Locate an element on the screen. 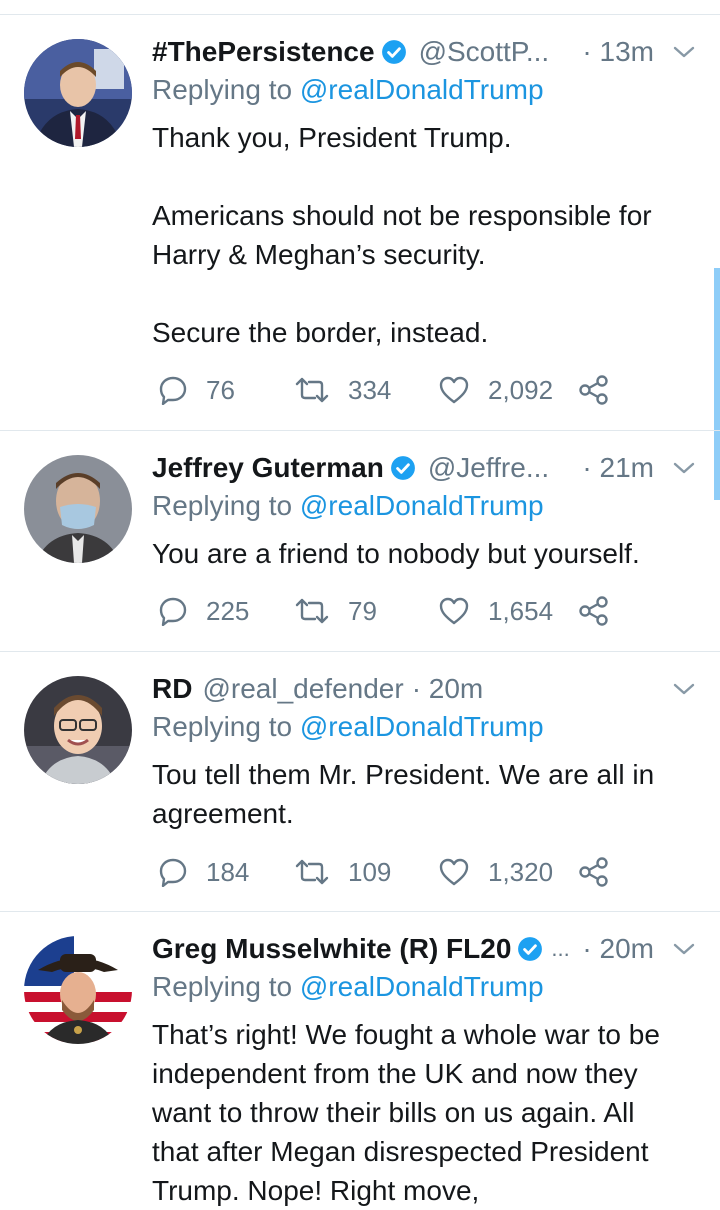  tweet-line: that after Megan disrespected President is located at coordinates (400, 1151).